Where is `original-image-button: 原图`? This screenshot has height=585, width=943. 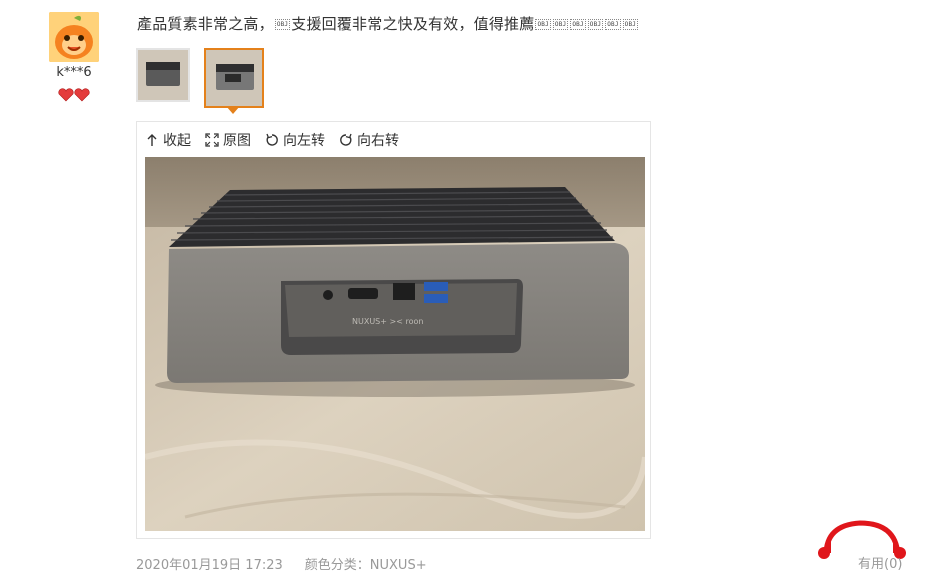 original-image-button: 原图 is located at coordinates (228, 140).